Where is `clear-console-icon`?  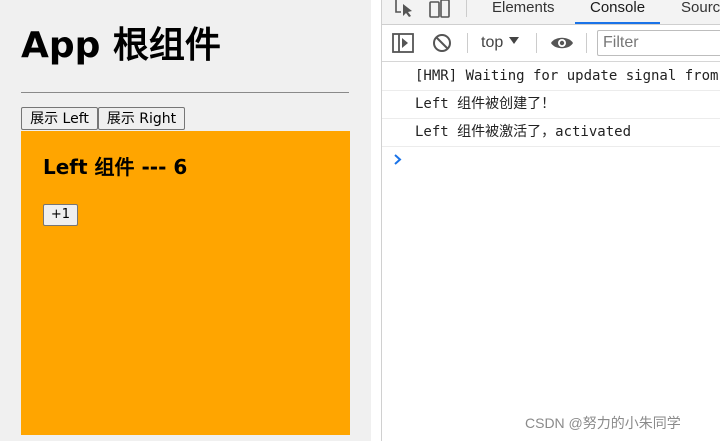
clear-console-icon is located at coordinates (442, 43).